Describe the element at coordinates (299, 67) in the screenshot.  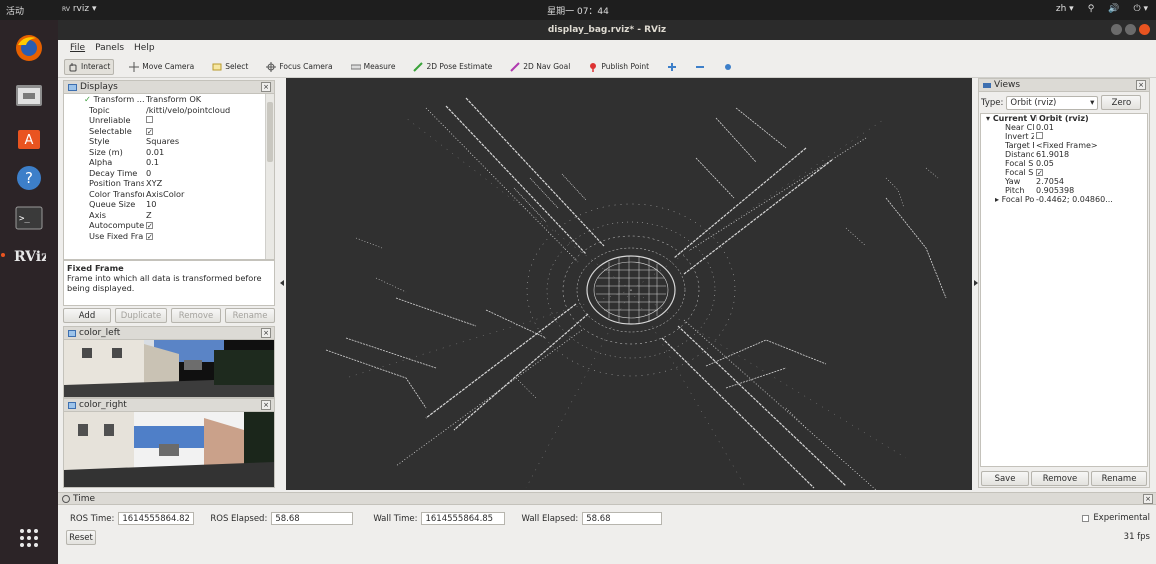
I see `focus-camera-tool: Focus Camera` at that location.